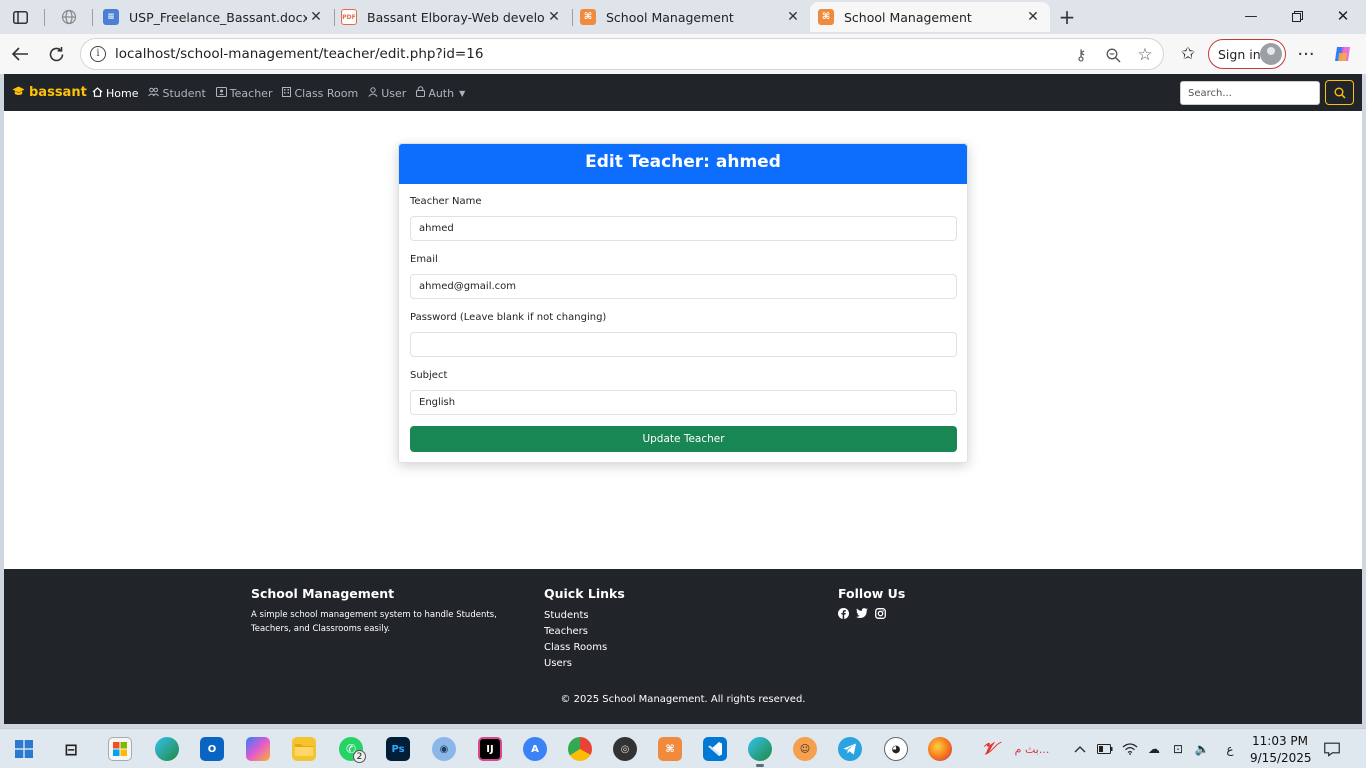 The height and width of the screenshot is (768, 1366). Describe the element at coordinates (452, 17) in the screenshot. I see `browser-tab-pdf: PDF Bassant Elboray-Web developer.p ✕` at that location.